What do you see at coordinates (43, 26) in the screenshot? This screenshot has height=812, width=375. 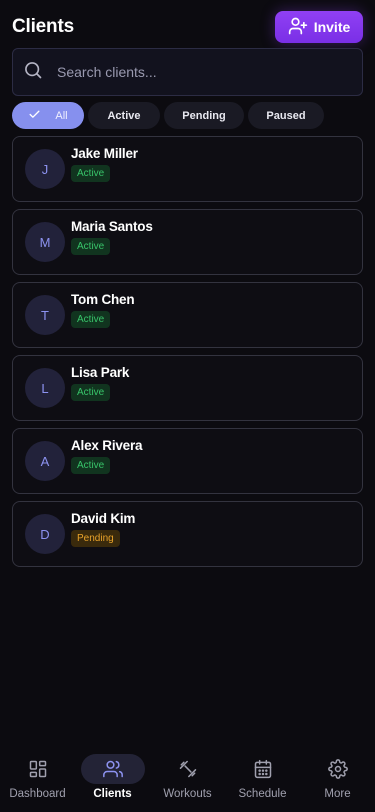 I see `page-title: Clients` at bounding box center [43, 26].